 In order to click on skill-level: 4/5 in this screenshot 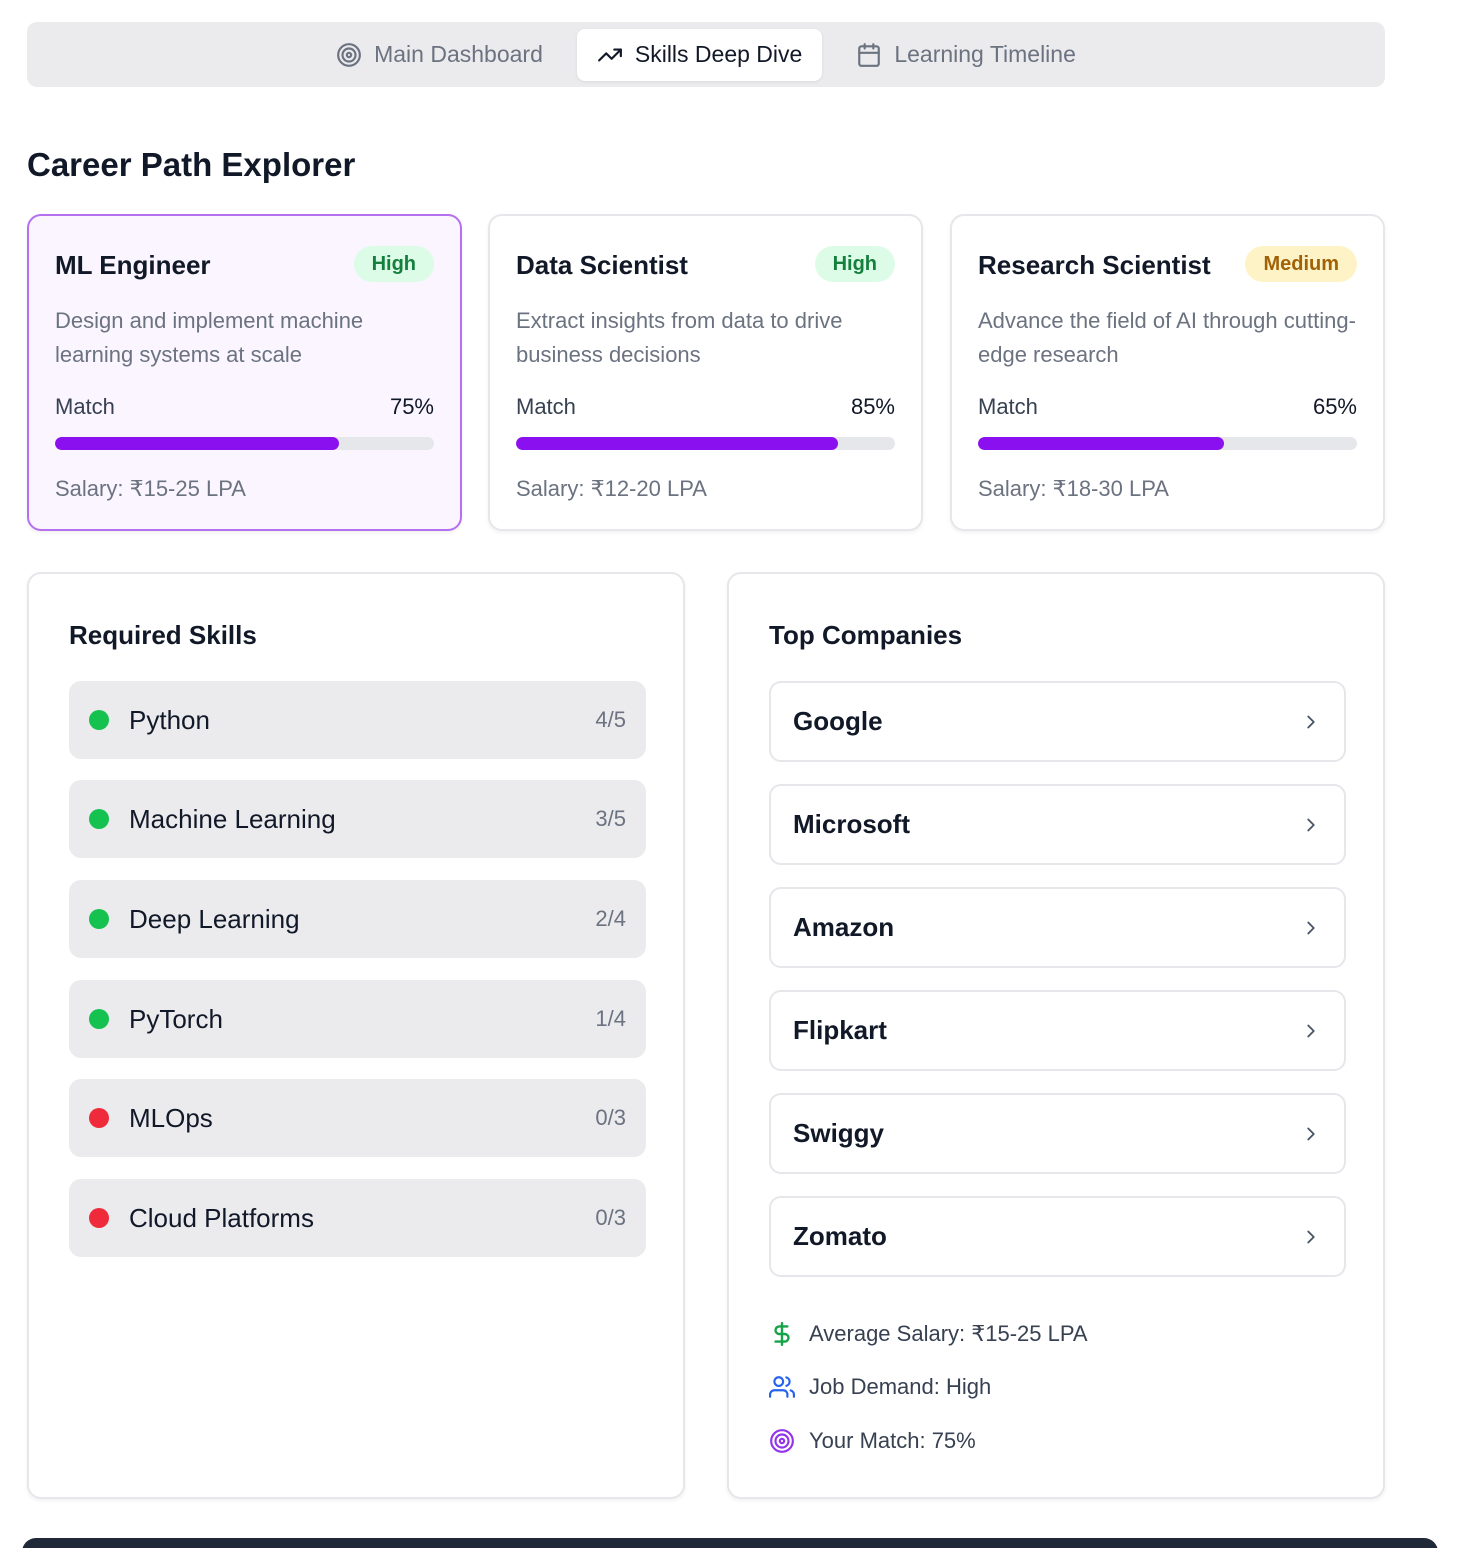, I will do `click(610, 719)`.